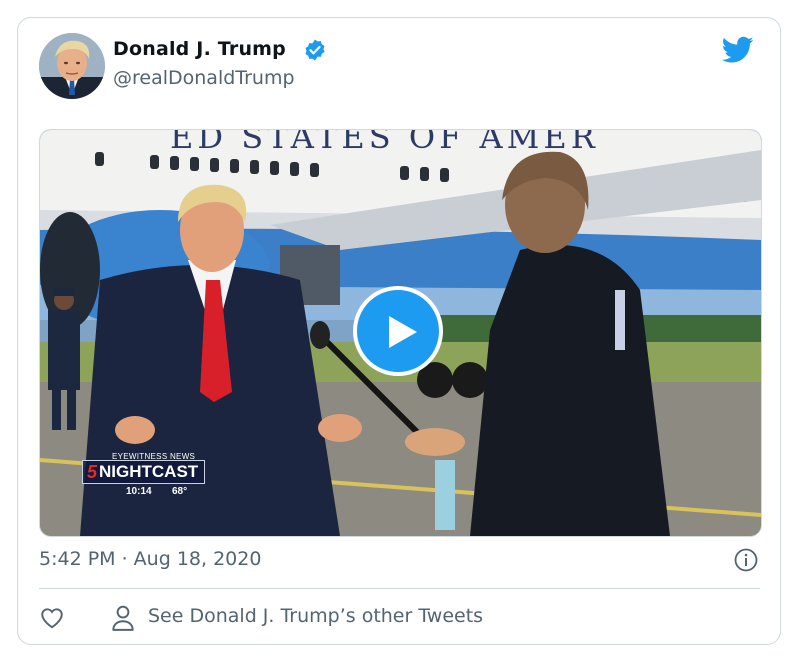 The image size is (799, 665). What do you see at coordinates (399, 588) in the screenshot?
I see `divider` at bounding box center [399, 588].